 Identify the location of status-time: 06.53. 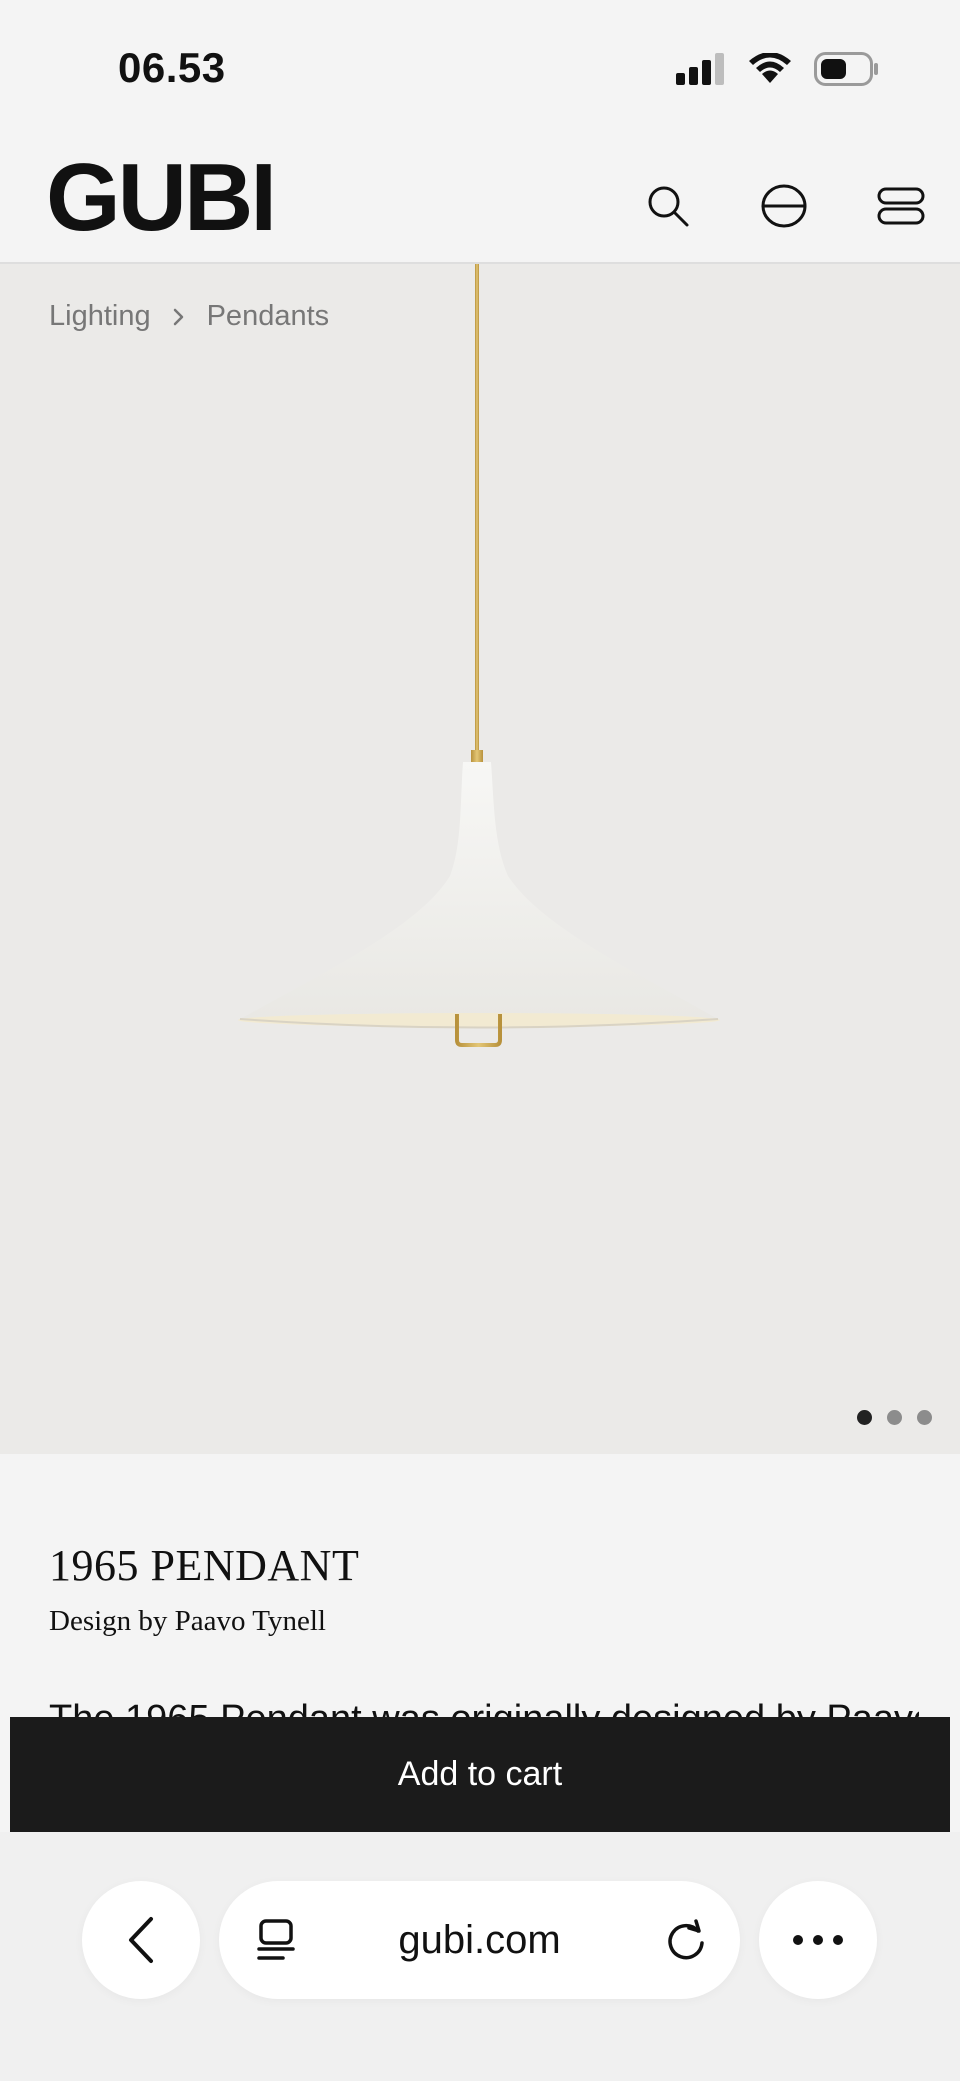
(172, 67).